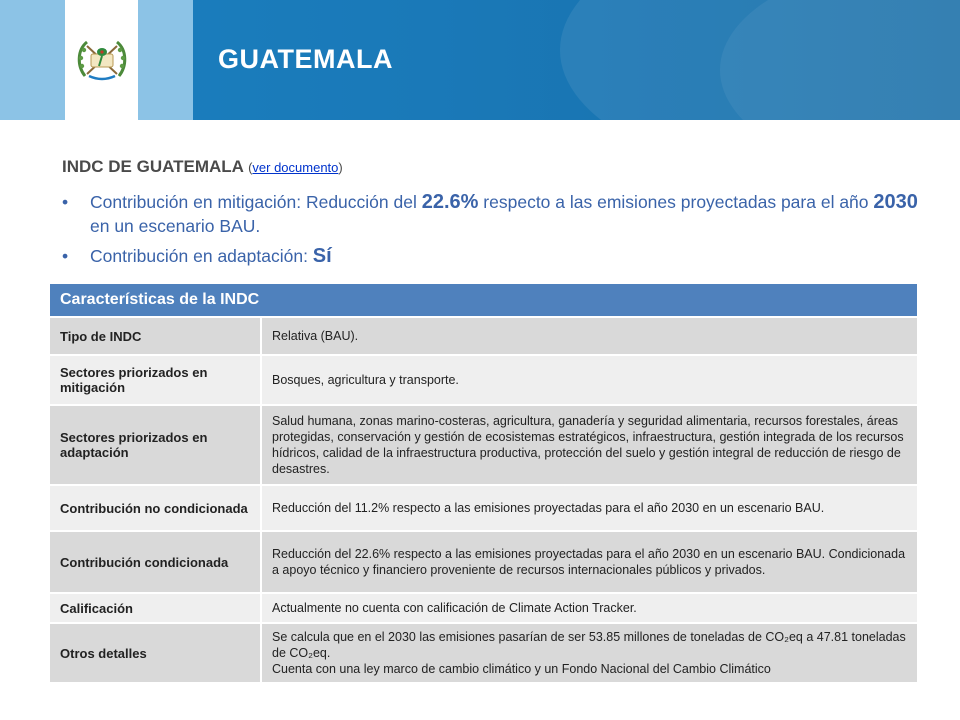  Describe the element at coordinates (340, 167) in the screenshot. I see `paren-close: )` at that location.